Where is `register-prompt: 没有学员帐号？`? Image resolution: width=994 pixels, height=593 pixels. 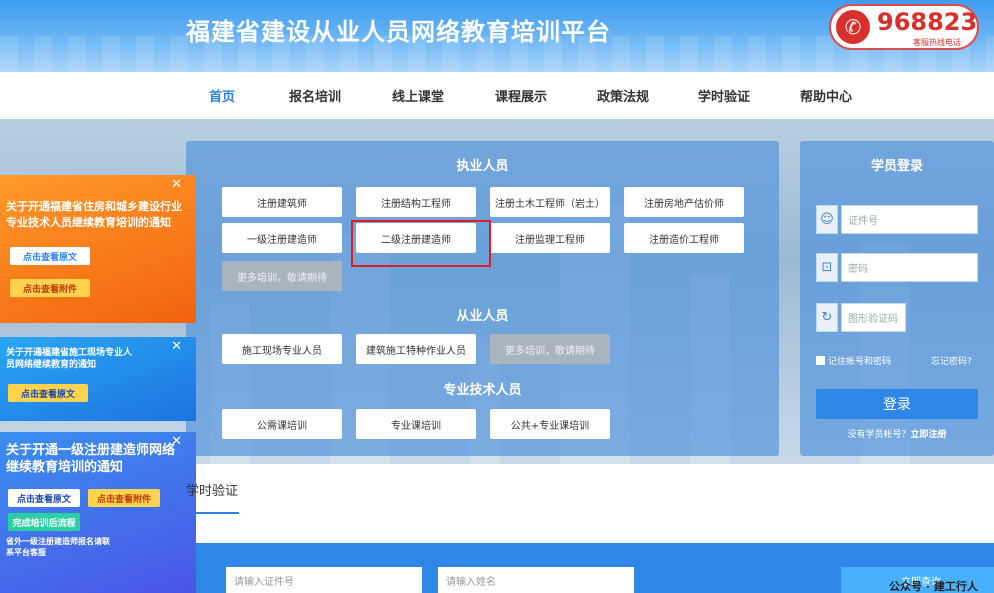
register-prompt: 没有学员帐号？ is located at coordinates (879, 435).